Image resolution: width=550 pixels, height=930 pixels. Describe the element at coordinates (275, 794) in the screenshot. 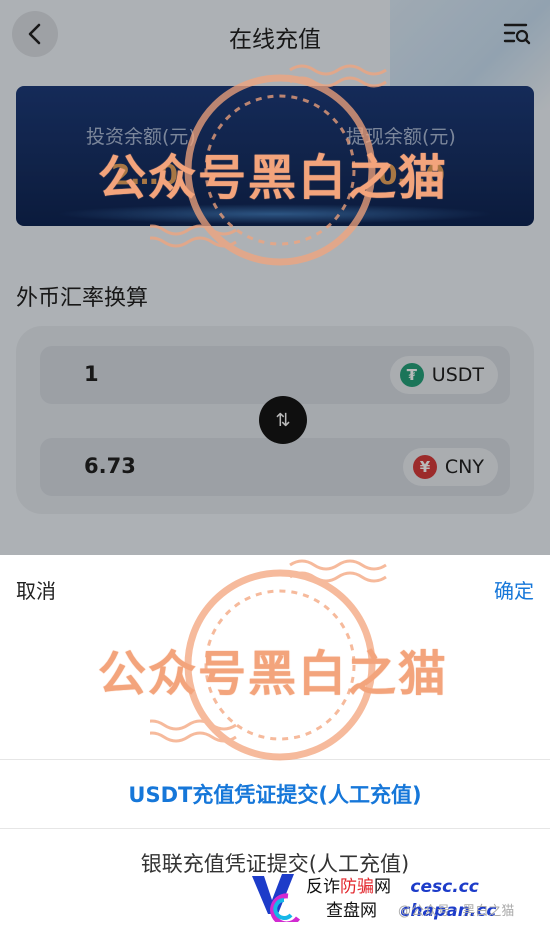

I see `picker-option-usdt: USDT充值凭证提交(人工充值)` at that location.